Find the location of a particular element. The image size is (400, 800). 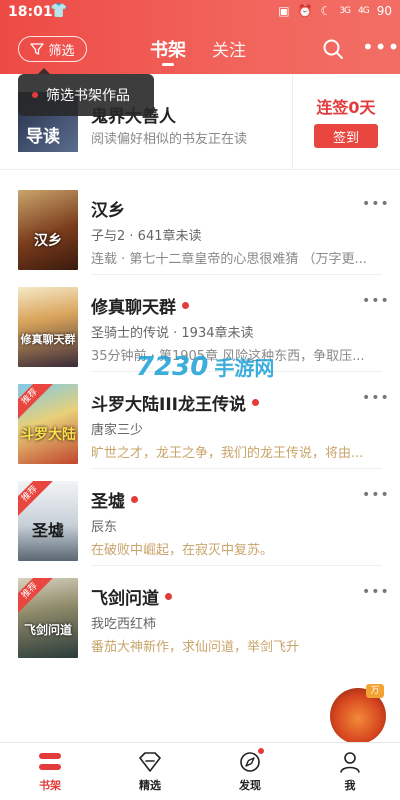

book-title-text: 飞剑问道 is located at coordinates (125, 599).